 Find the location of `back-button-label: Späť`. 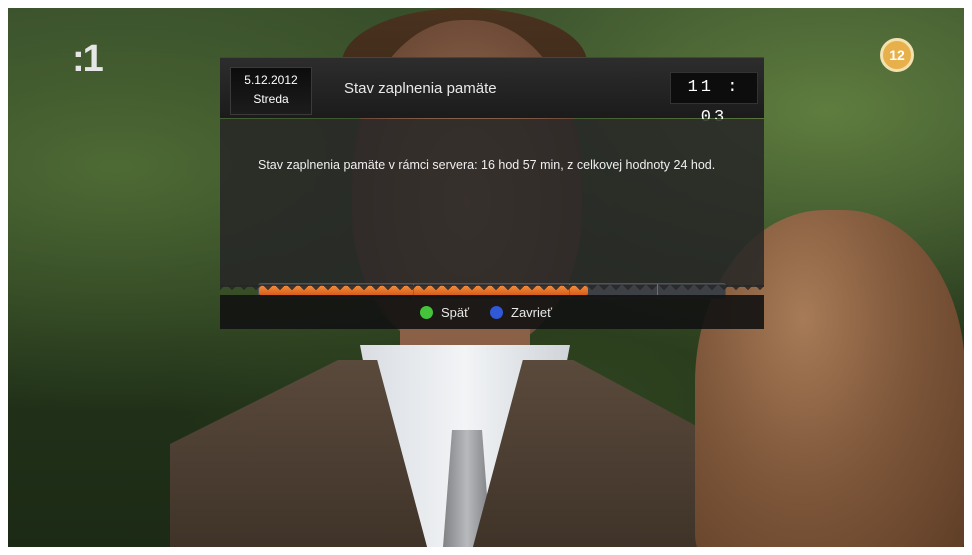

back-button-label: Späť is located at coordinates (455, 312).